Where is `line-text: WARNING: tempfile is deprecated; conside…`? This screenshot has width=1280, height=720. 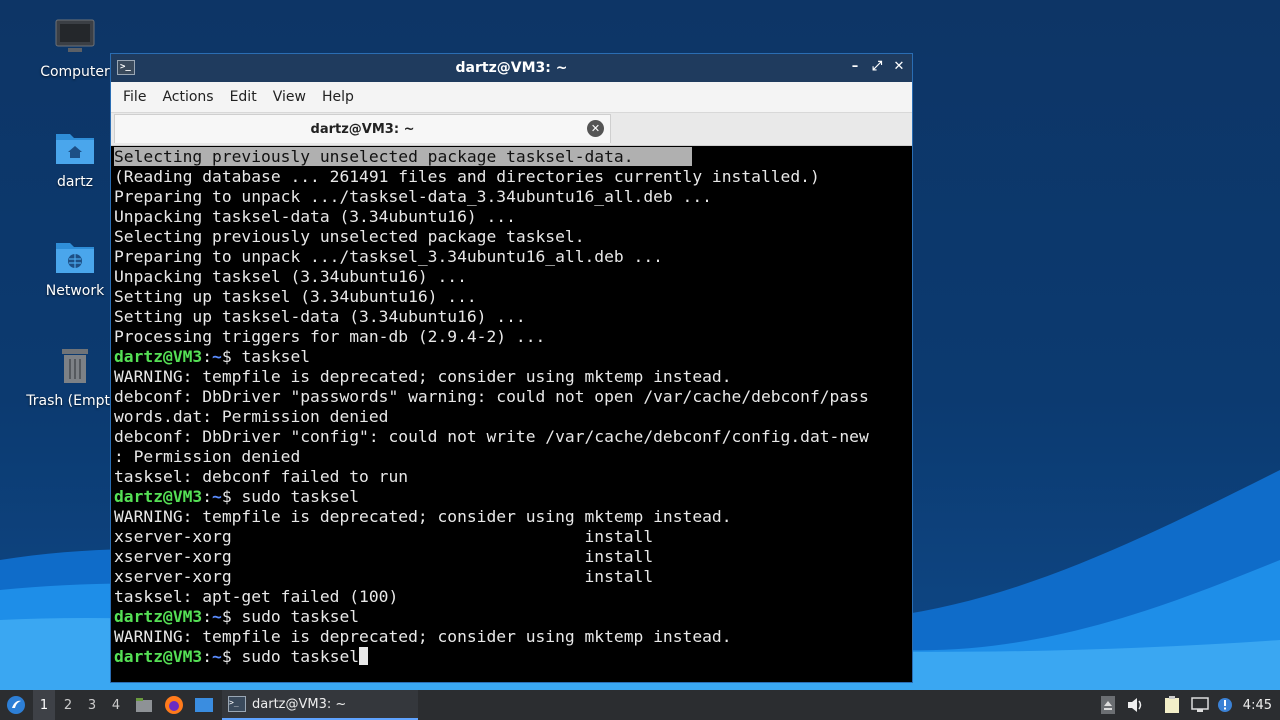 line-text: WARNING: tempfile is deprecated; conside… is located at coordinates (423, 376).